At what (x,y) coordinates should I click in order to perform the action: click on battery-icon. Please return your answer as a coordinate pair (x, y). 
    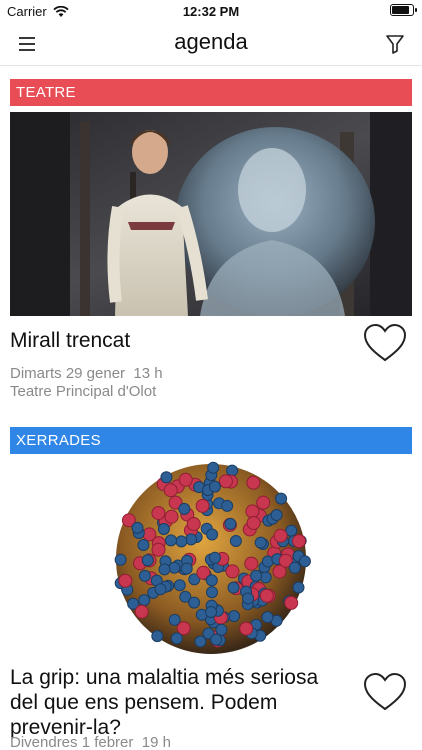
    Looking at the image, I should click on (403, 10).